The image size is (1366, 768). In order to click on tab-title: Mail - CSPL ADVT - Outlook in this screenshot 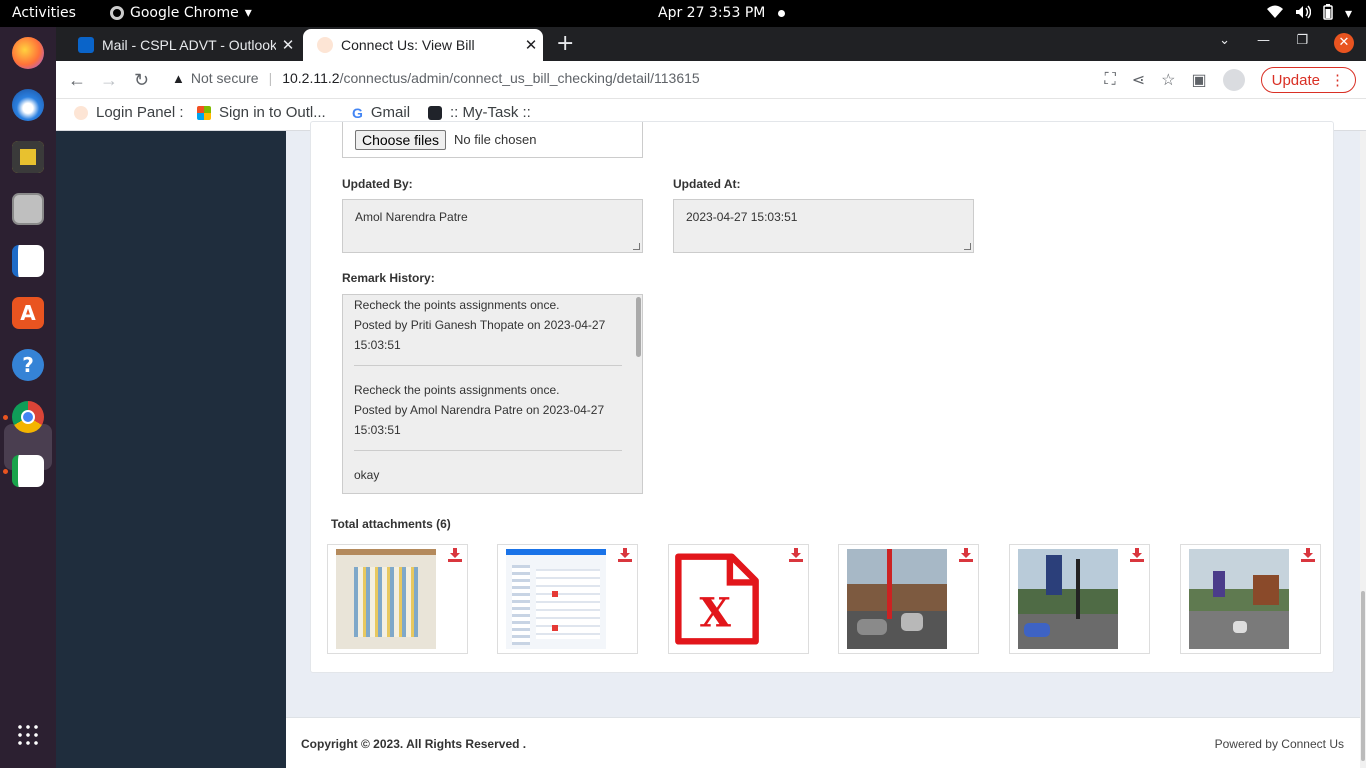, I will do `click(189, 45)`.